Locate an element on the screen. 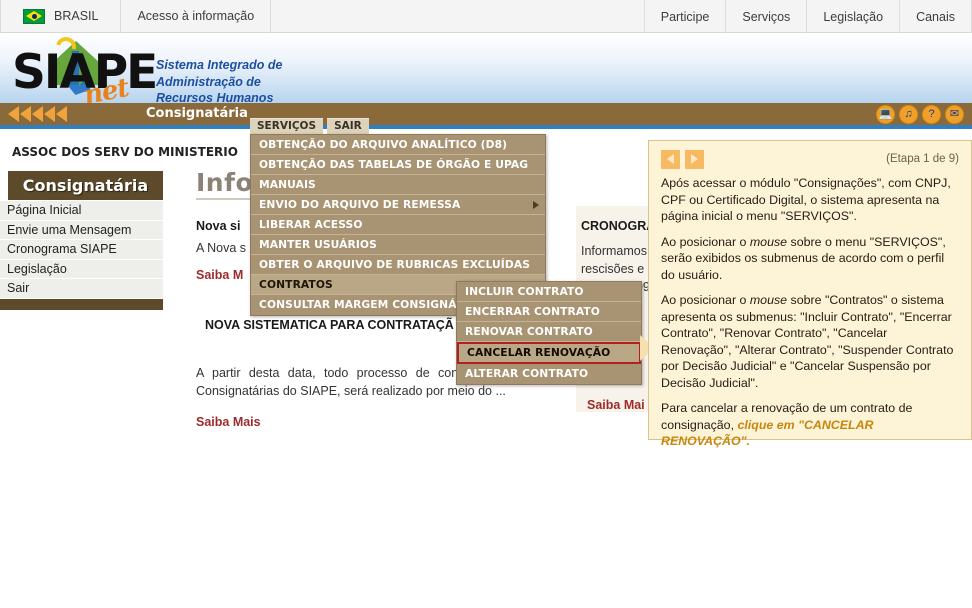  sidebar-item-cronograma-siape: Cronograma SIAPE is located at coordinates (81, 250).